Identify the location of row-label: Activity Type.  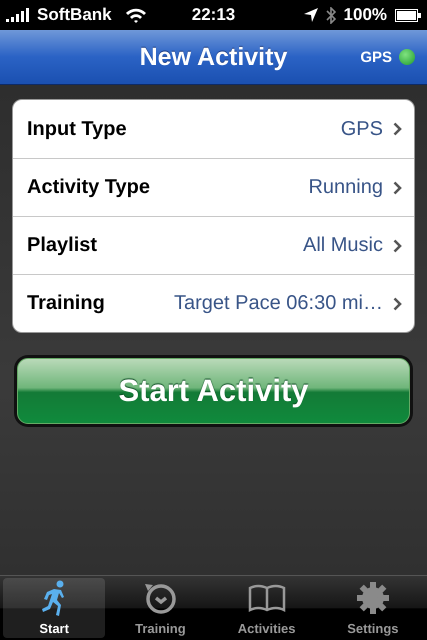
(88, 187).